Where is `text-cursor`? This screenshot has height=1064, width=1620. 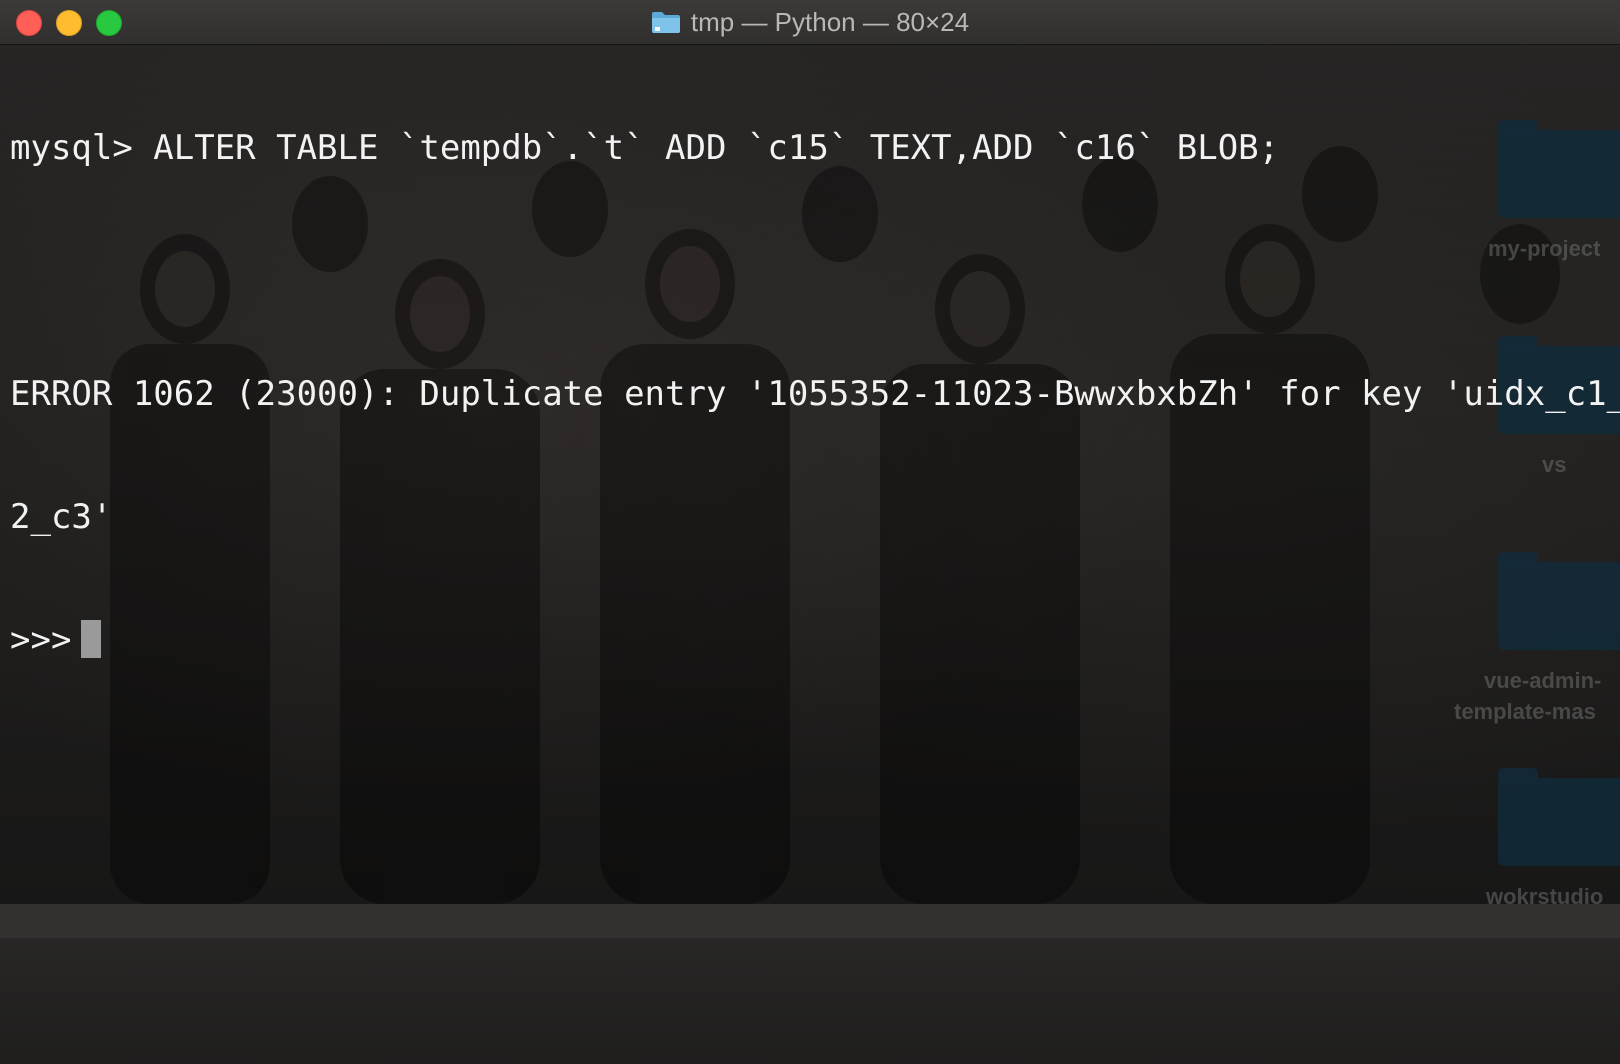
text-cursor is located at coordinates (91, 639).